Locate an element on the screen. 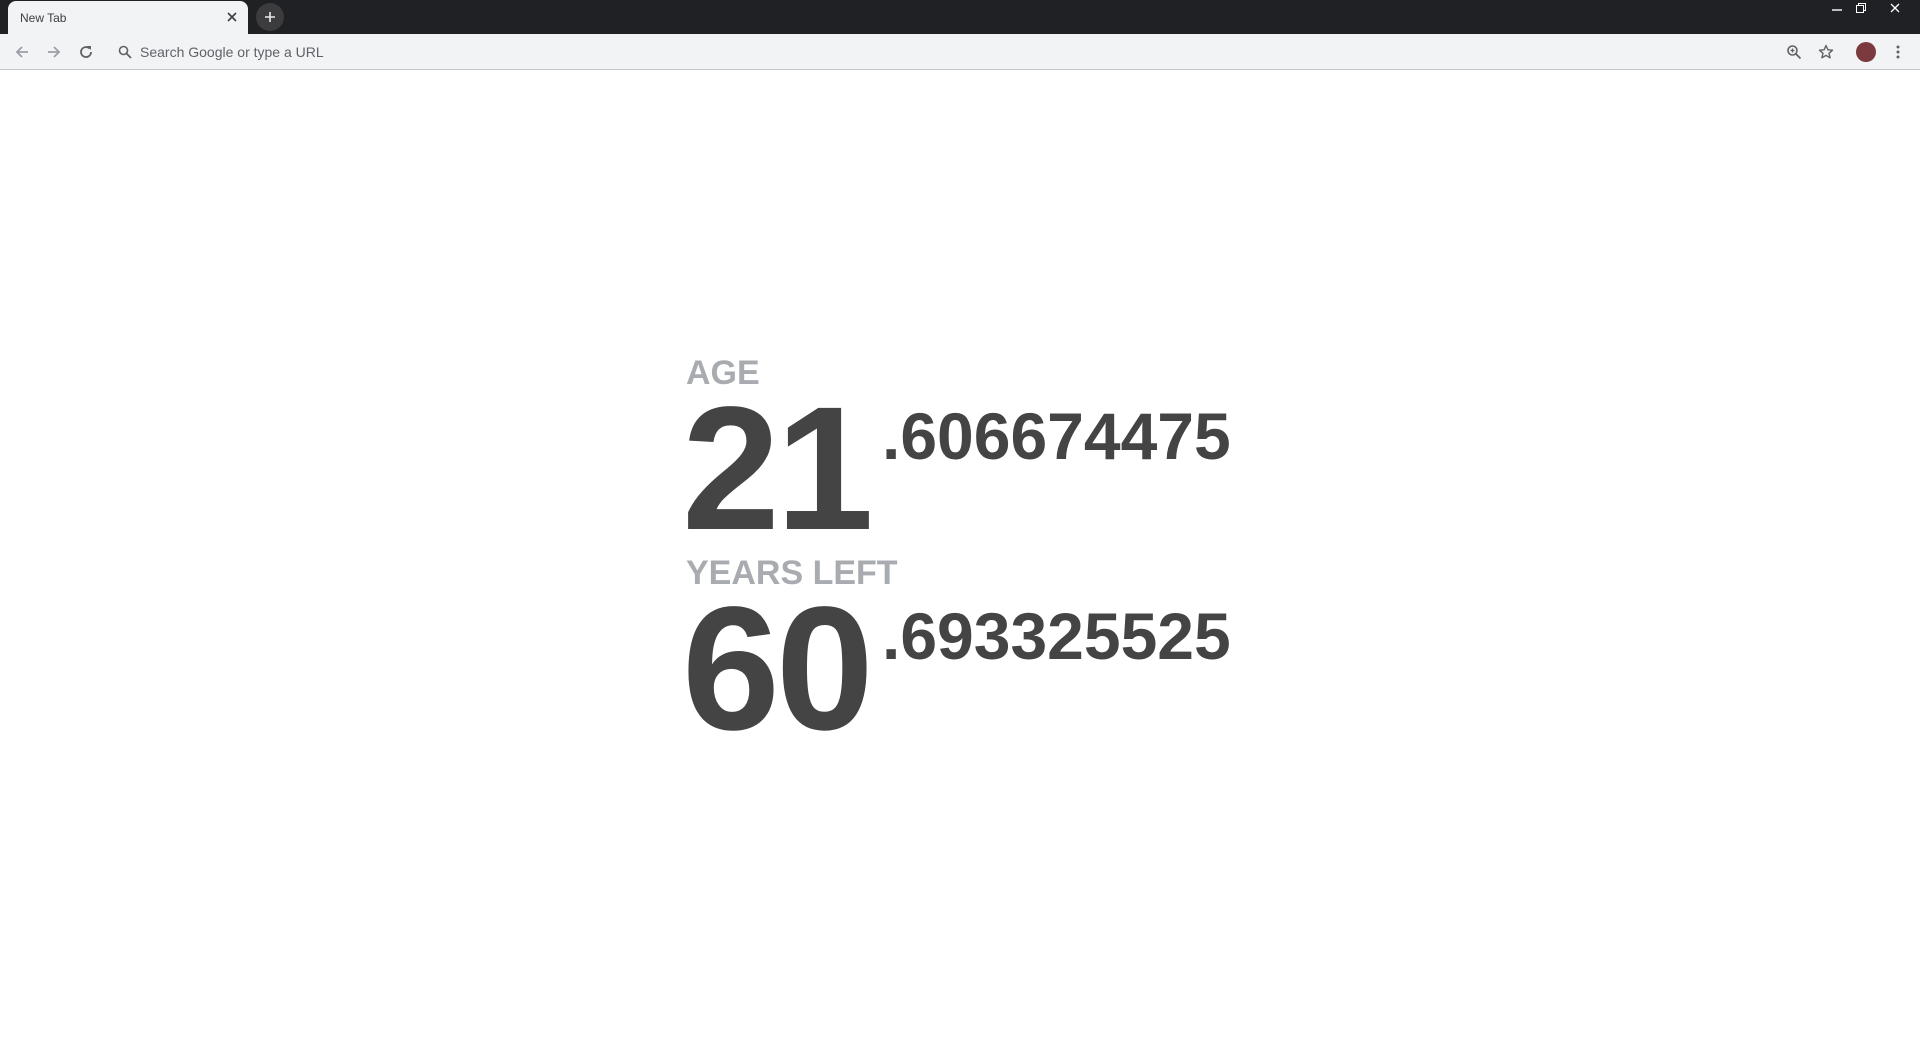  arrow-left-icon is located at coordinates (21, 52).